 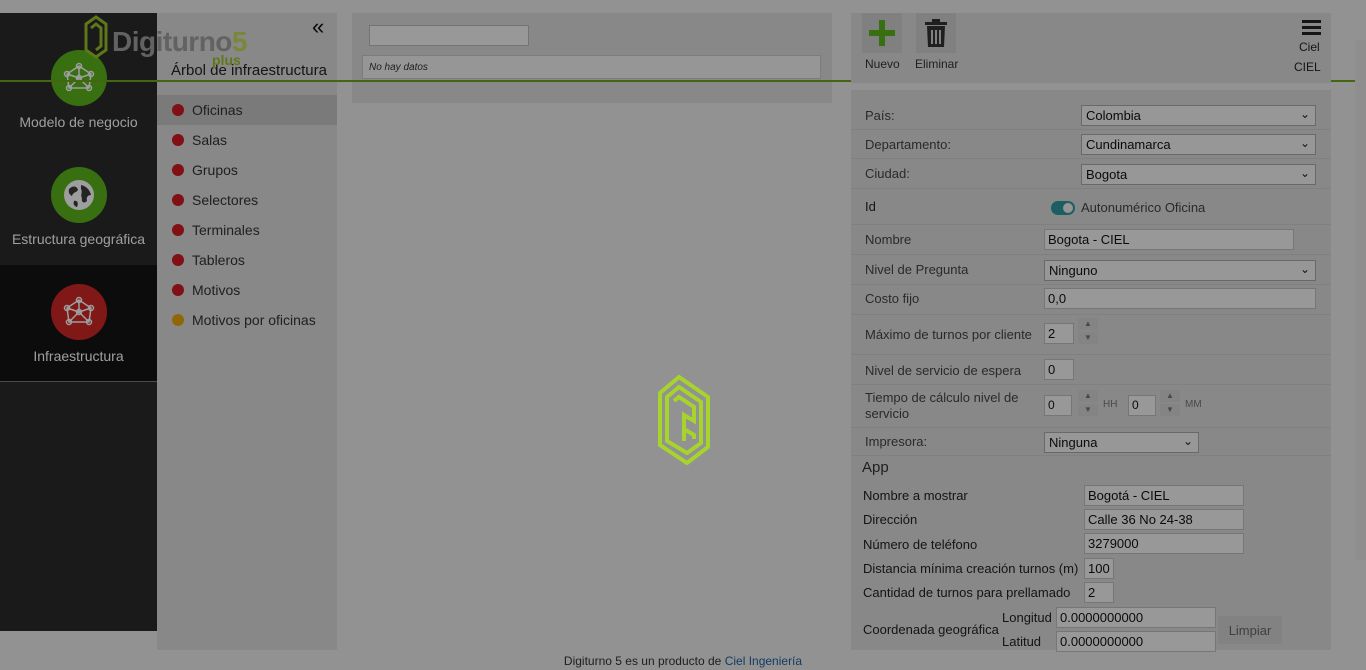 I want to click on tree-item-label: Terminales, so click(x=226, y=230).